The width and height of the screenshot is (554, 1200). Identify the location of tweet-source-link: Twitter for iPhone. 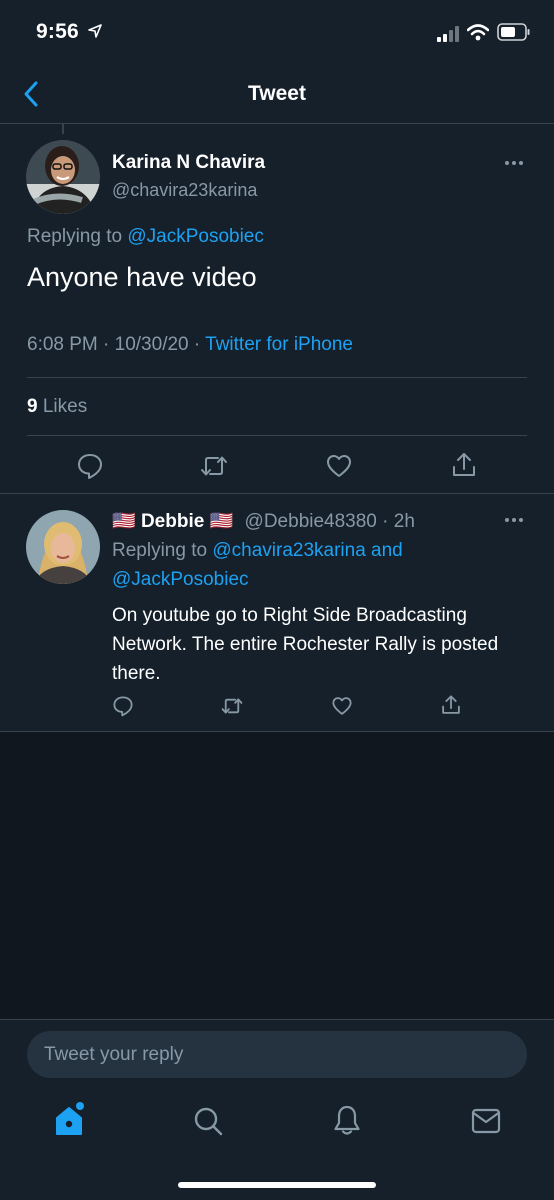
(279, 344).